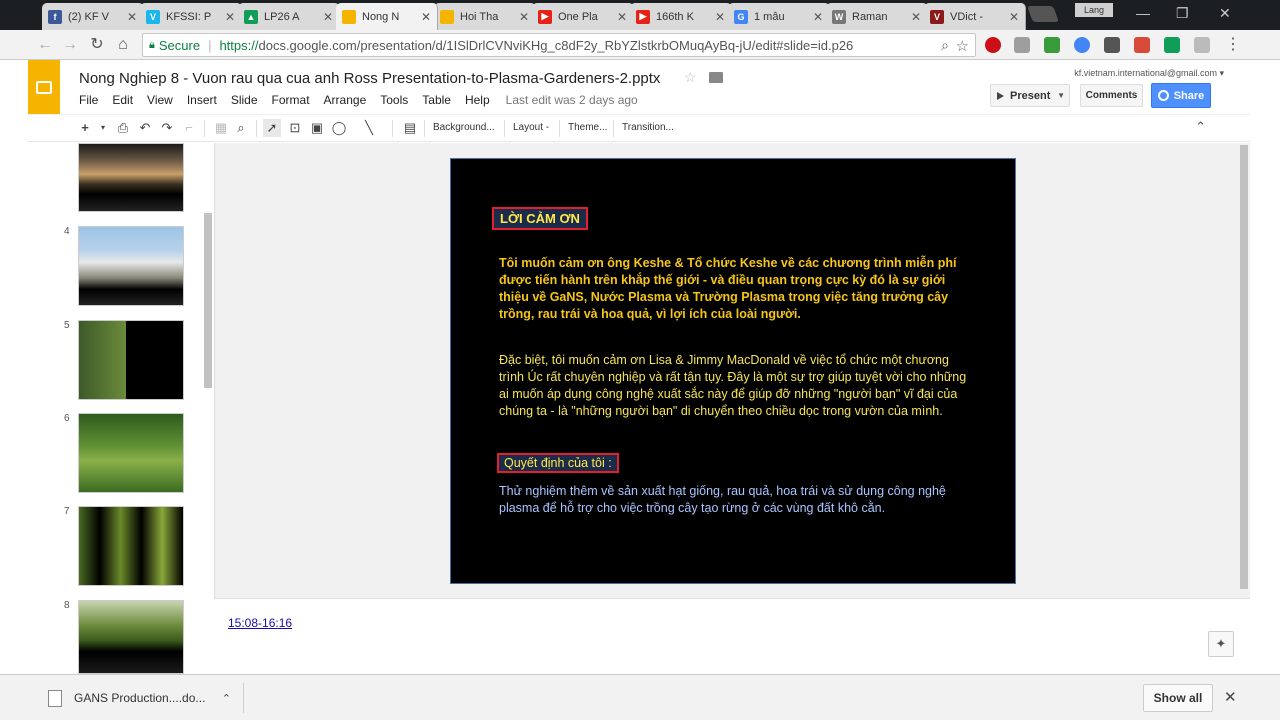 The width and height of the screenshot is (1280, 720). What do you see at coordinates (1149, 73) in the screenshot?
I see `account-email: kf.vietnam.international@gmail.com ▾` at bounding box center [1149, 73].